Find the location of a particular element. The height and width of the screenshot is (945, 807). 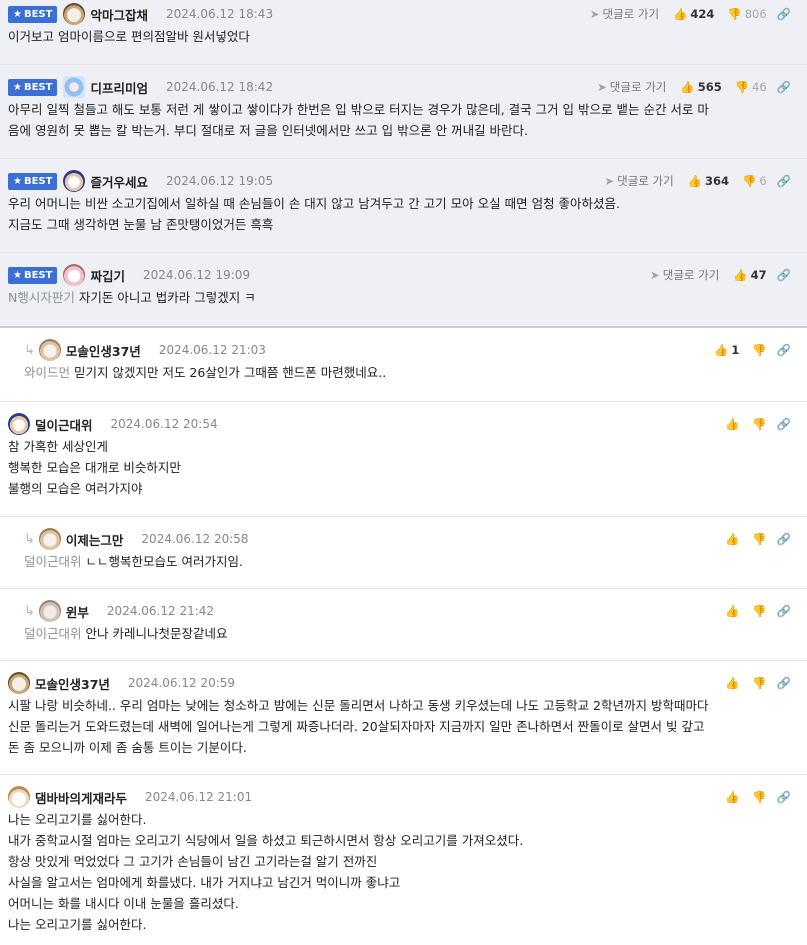

mention: N행시자판기 is located at coordinates (41, 297).